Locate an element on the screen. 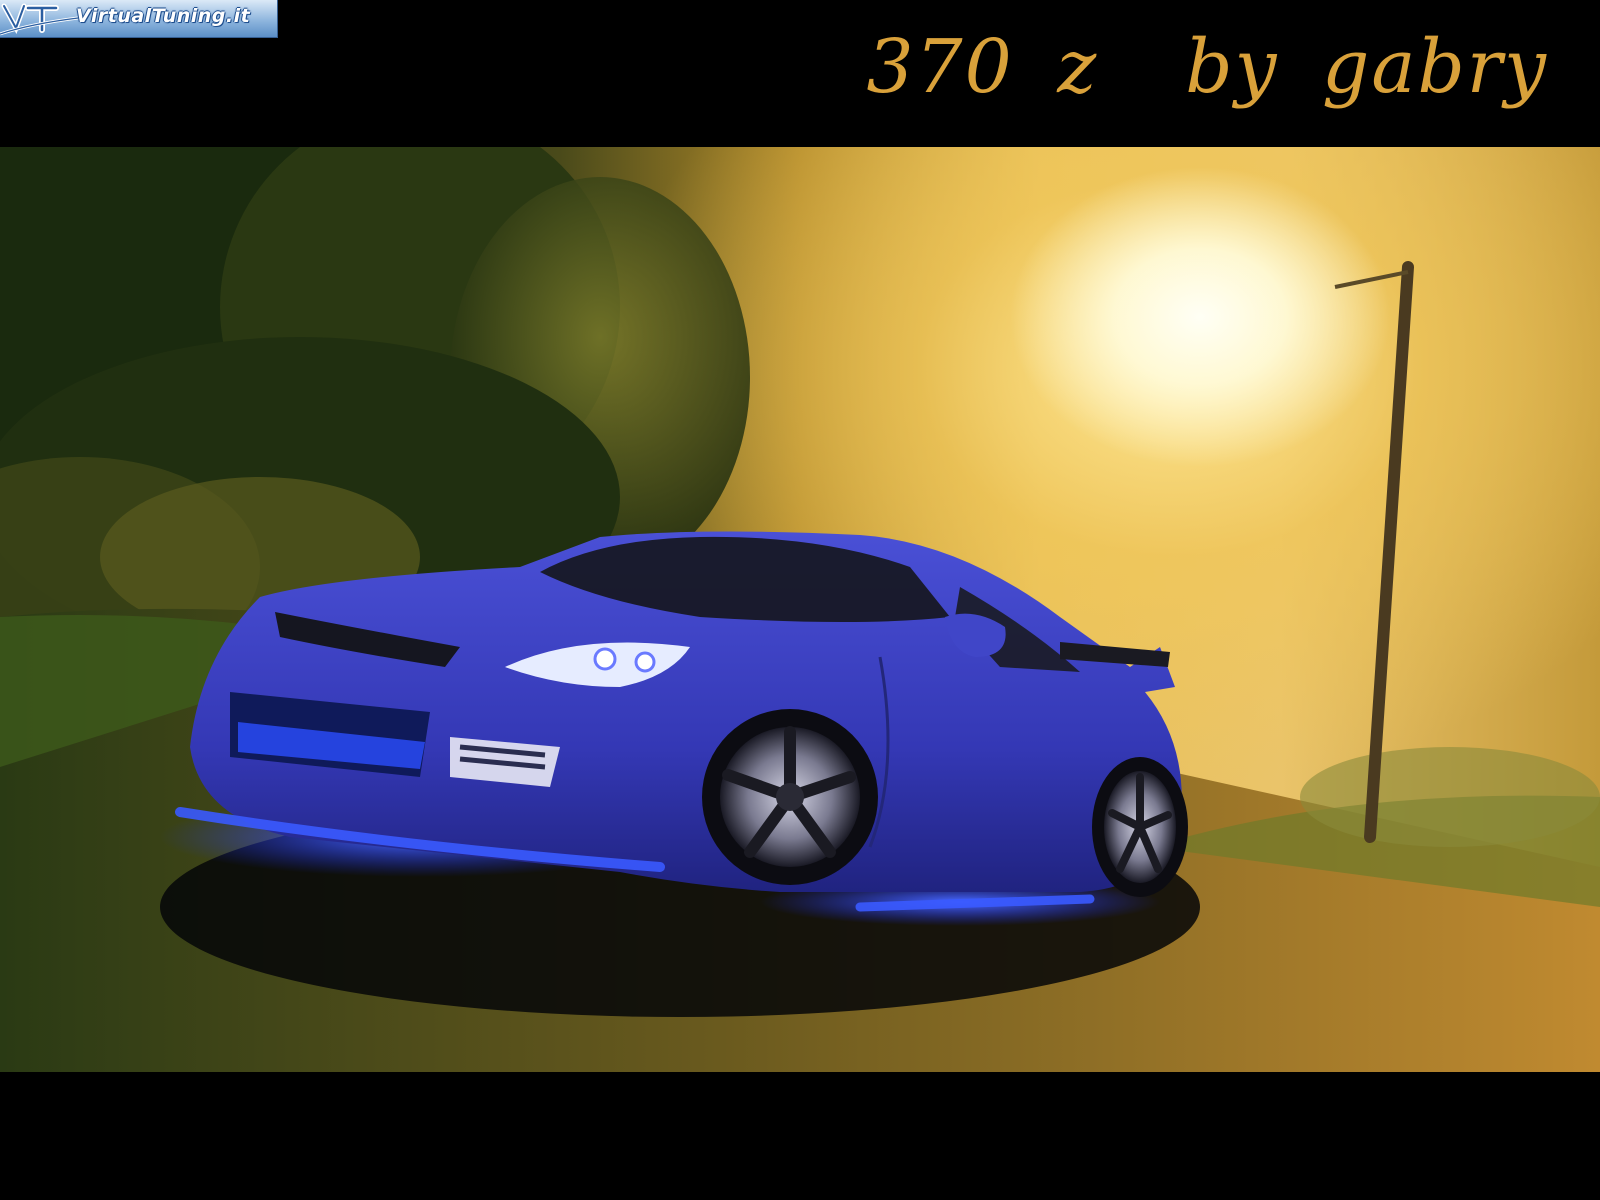 Image resolution: width=1600 pixels, height=1200 pixels. site-logo: VirtualTuning.it is located at coordinates (139, 19).